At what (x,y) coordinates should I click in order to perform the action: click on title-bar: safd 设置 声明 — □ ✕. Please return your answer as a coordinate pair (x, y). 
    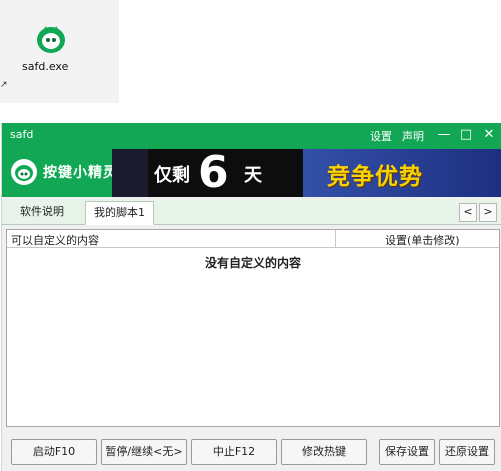
    Looking at the image, I should click on (251, 135).